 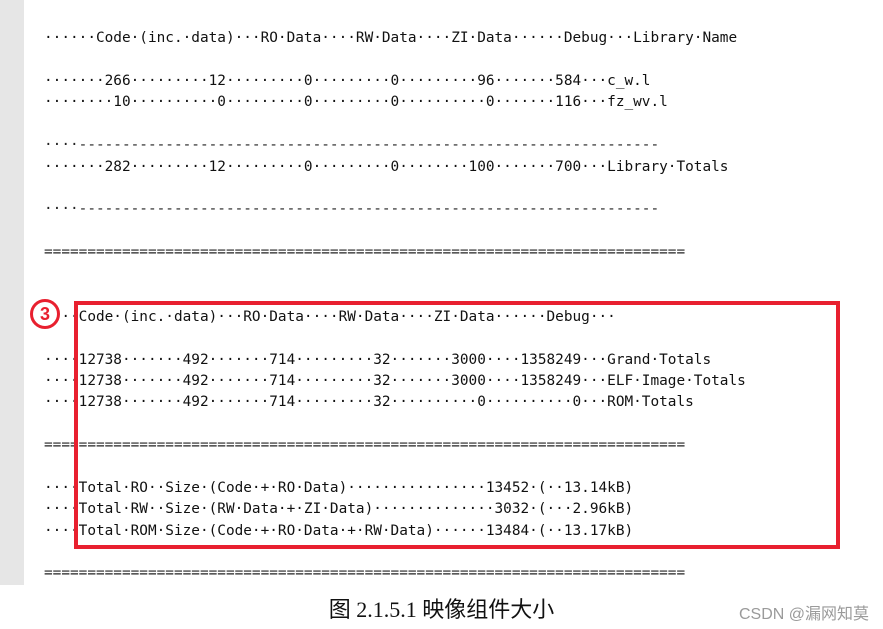 I want to click on circled-number-badge: 3, so click(x=45, y=314).